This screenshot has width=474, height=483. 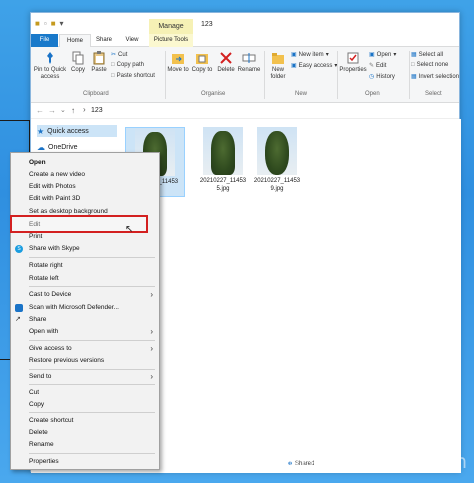 I want to click on group-label-new: New, so click(x=301, y=94).